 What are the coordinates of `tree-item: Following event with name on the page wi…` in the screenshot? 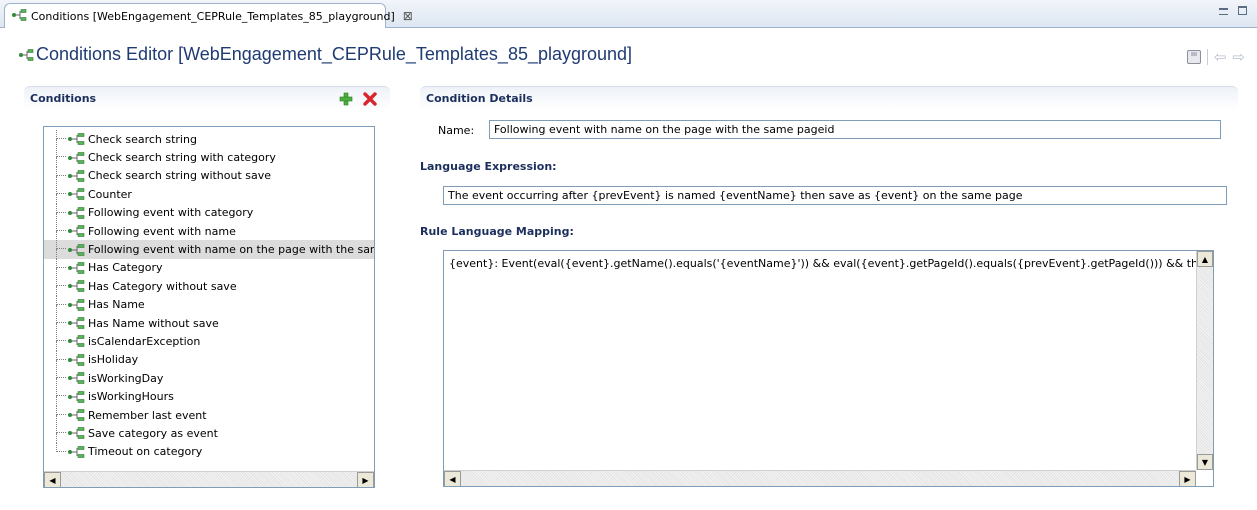 It's located at (209, 250).